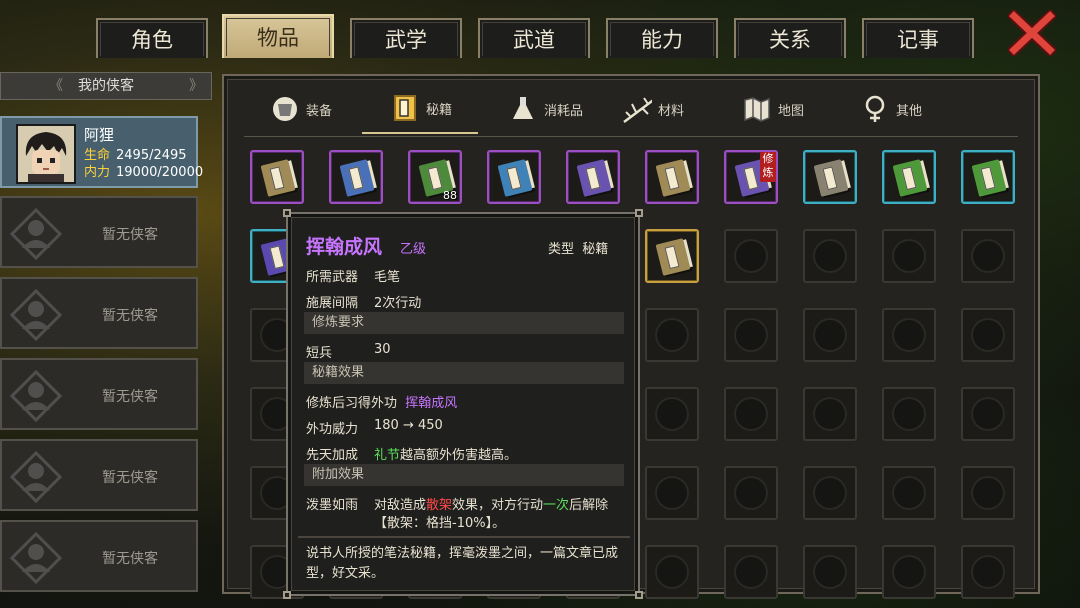 This screenshot has width=1080, height=608. Describe the element at coordinates (439, 110) in the screenshot. I see `subtab-label: 秘籍` at that location.